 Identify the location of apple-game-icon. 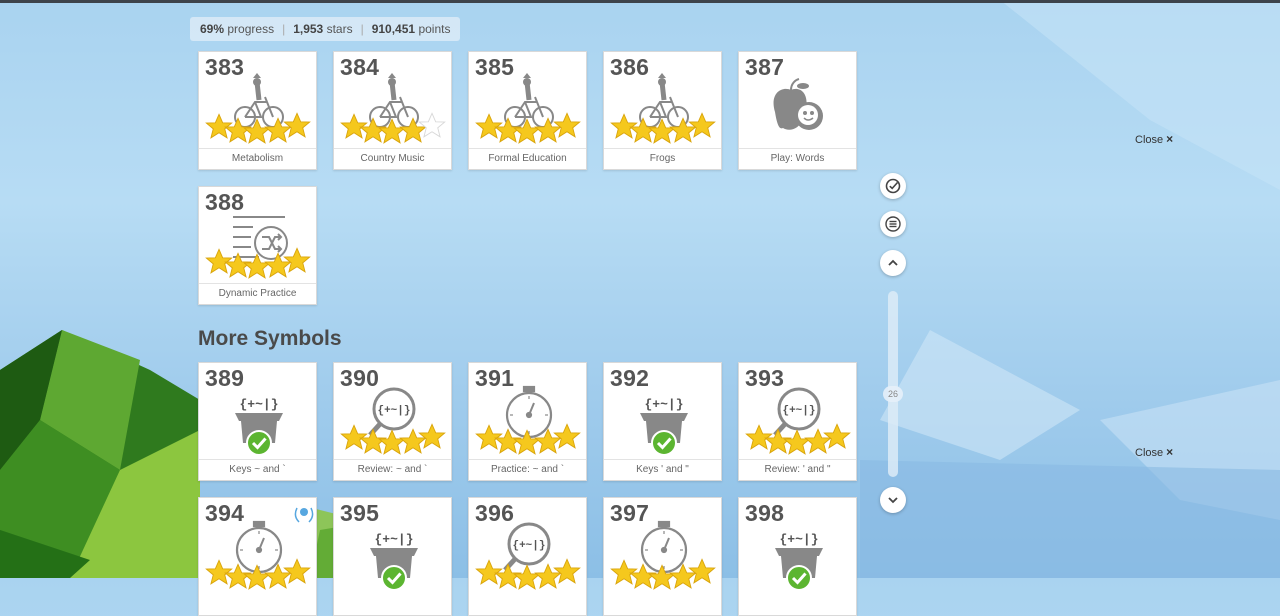
(798, 104).